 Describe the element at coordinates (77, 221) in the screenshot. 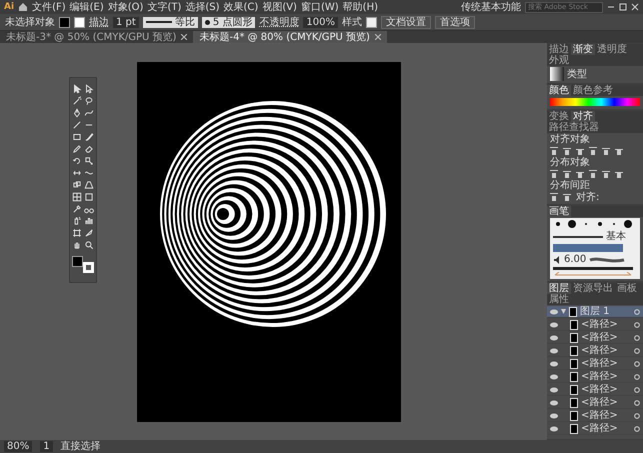

I see `symbol-sprayer-icon` at that location.